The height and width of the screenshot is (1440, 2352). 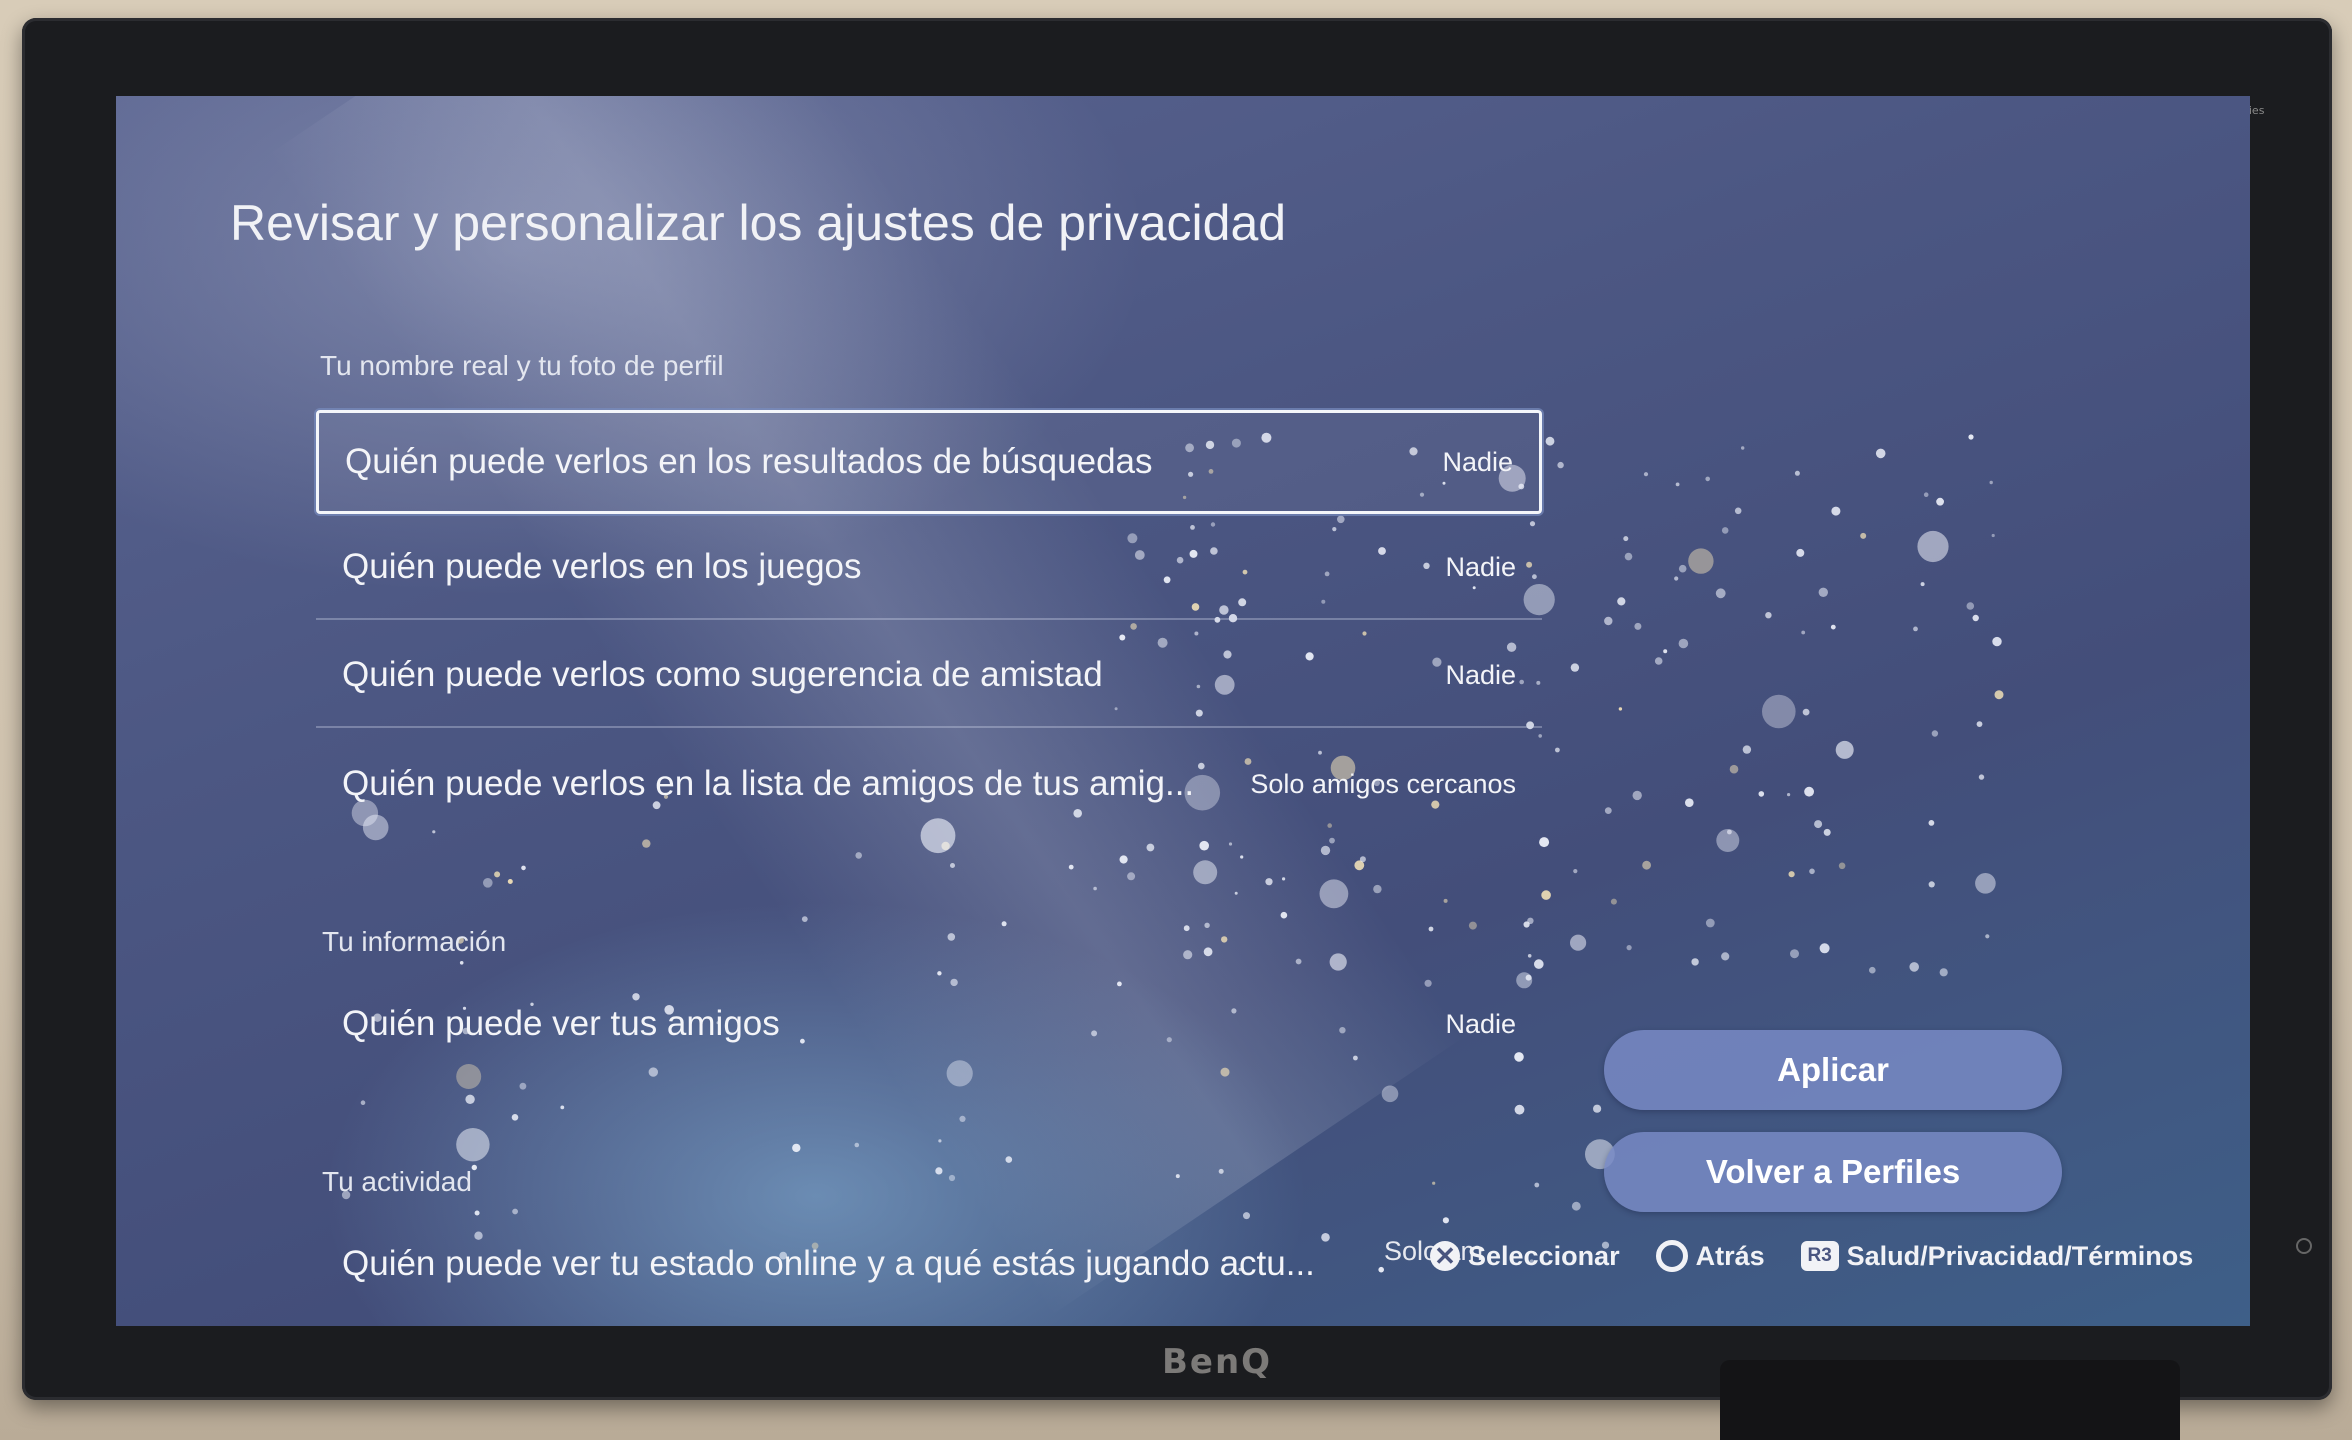 I want to click on apply-button: Aplicar, so click(x=1833, y=1070).